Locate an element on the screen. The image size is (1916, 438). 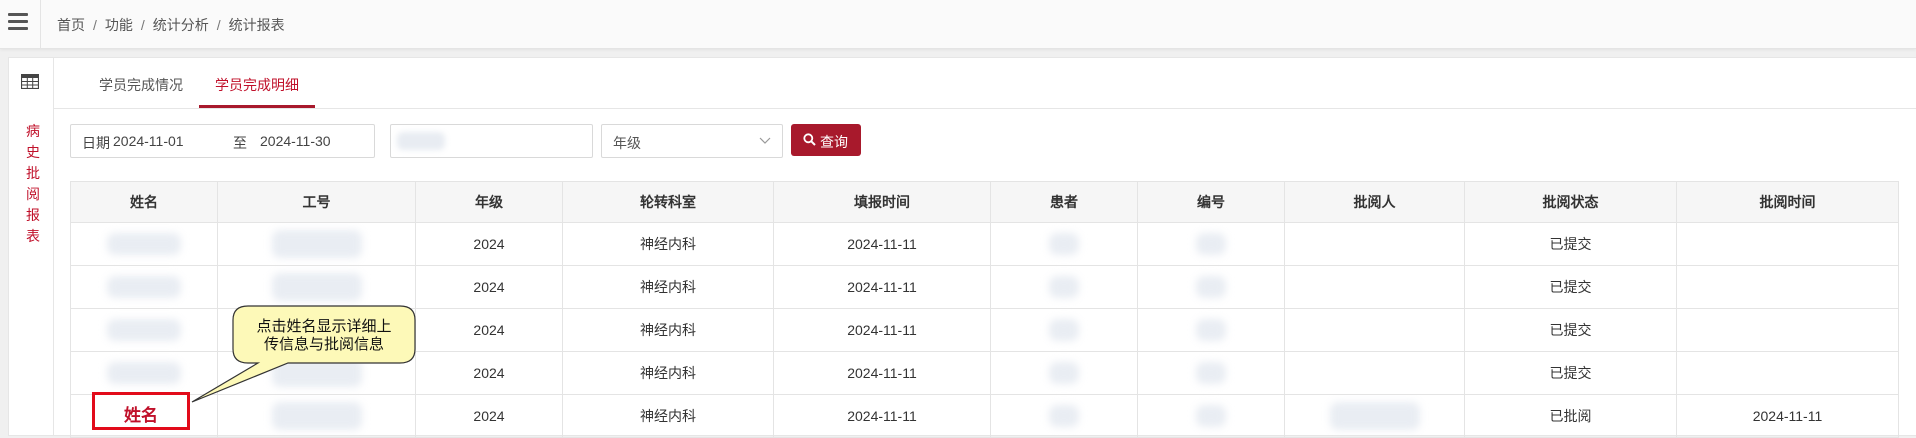
top-bar: 首页 / 功能 / 统计分析 / 统计报表 is located at coordinates (958, 24).